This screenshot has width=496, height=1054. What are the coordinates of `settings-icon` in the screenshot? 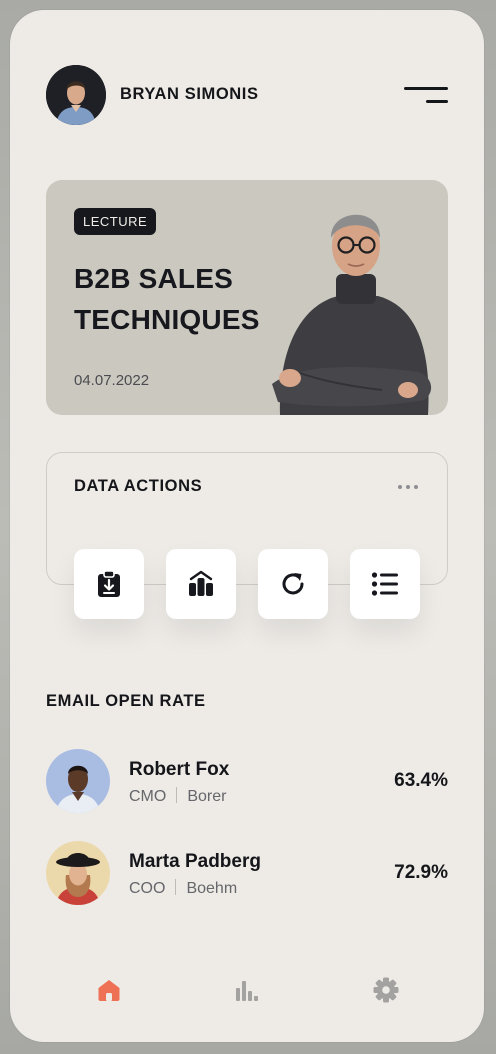 It's located at (386, 990).